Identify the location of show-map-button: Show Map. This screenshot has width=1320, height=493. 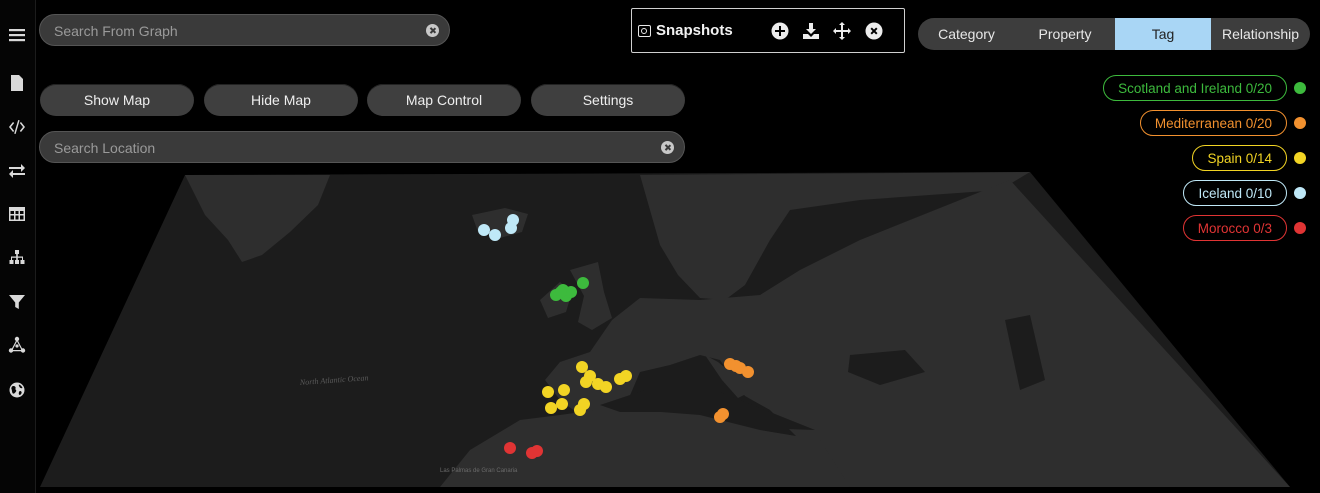
(117, 100).